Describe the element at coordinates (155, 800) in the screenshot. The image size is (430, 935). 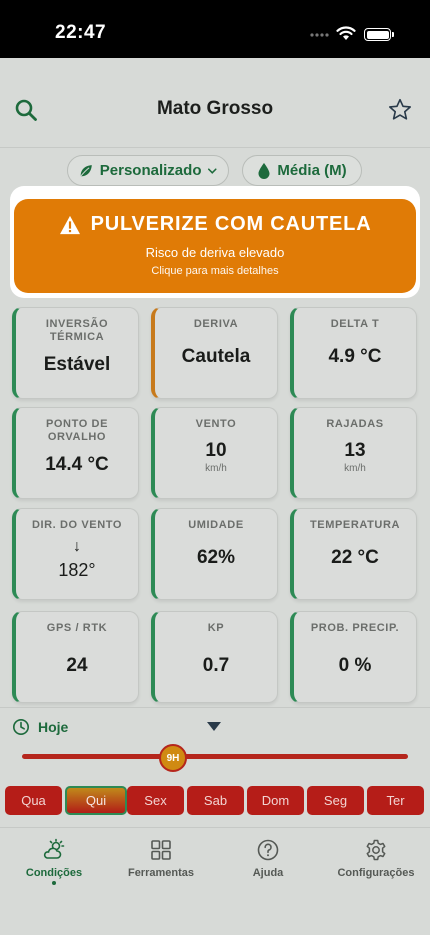
I see `day-button-sex: Sex` at that location.